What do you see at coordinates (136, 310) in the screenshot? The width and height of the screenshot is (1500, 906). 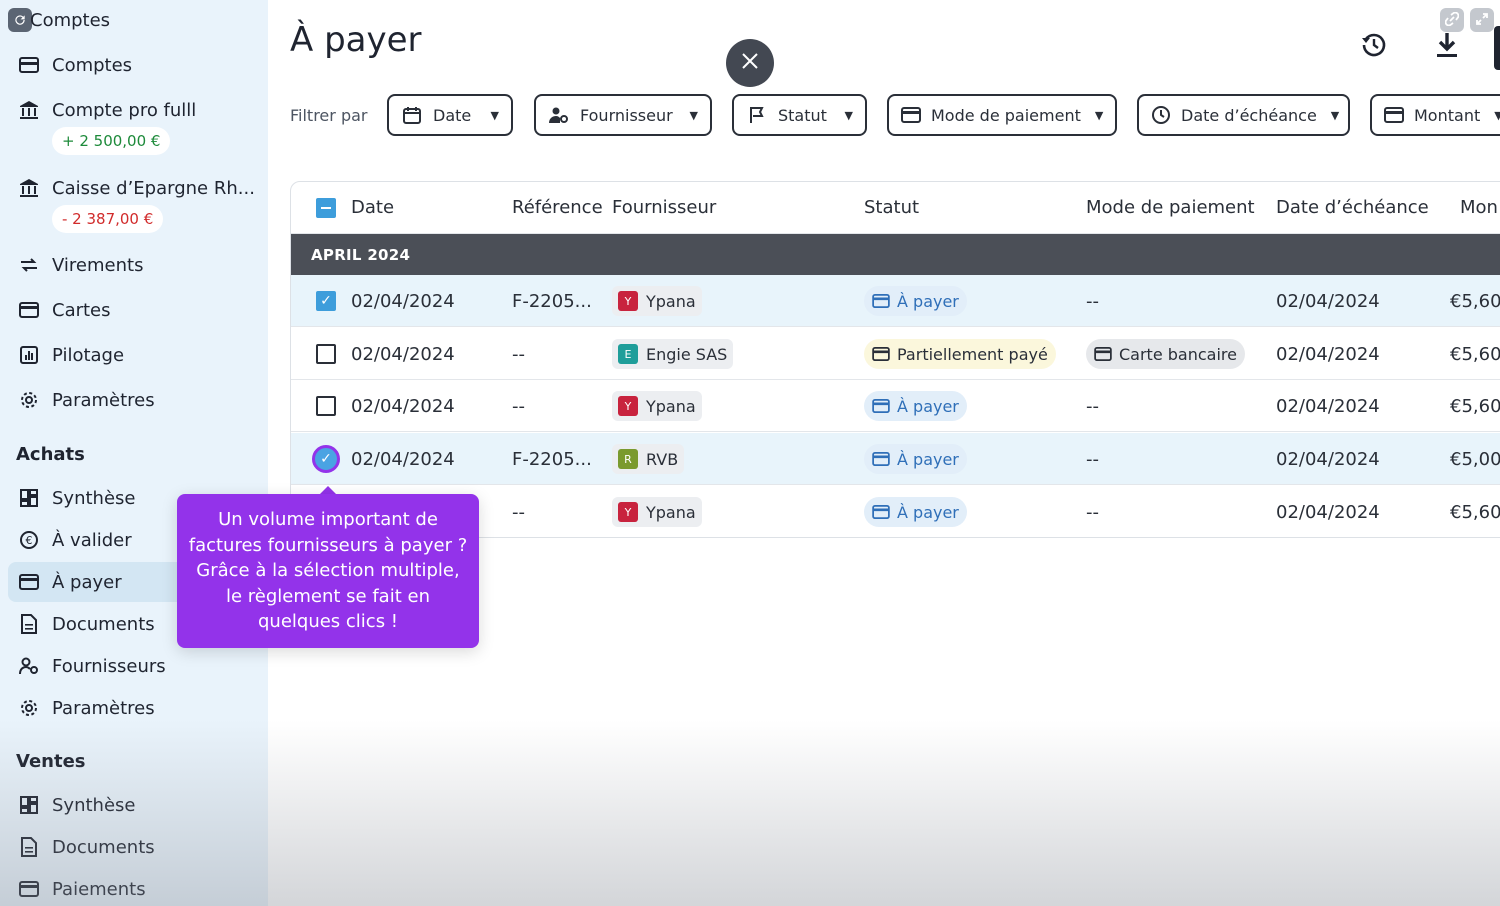 I see `sidebar-item-cartes: Cartes` at bounding box center [136, 310].